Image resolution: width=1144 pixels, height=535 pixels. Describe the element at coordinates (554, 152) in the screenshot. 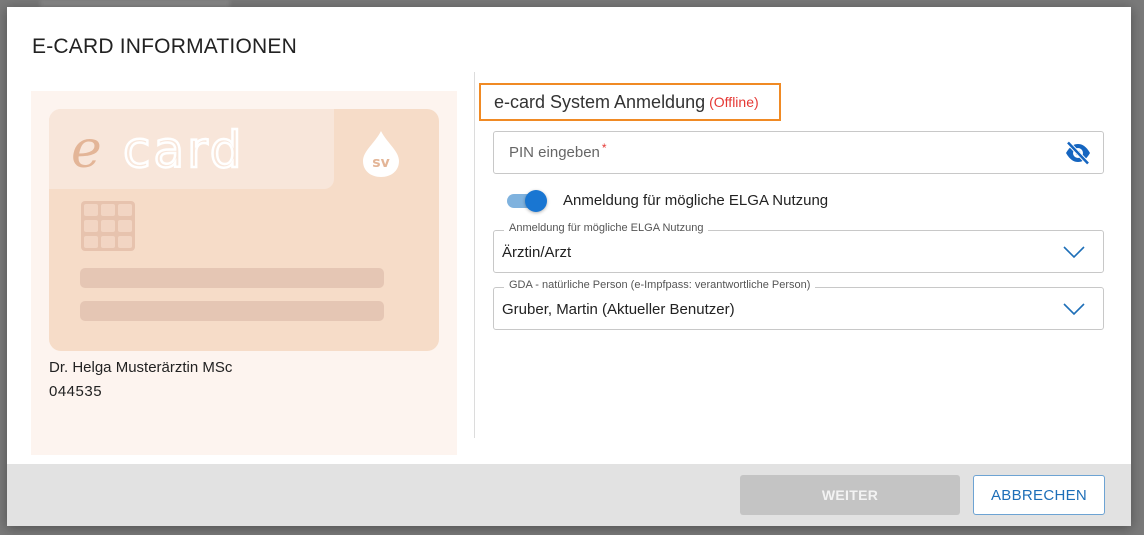

I see `pin-placeholder-text: PIN eingeben` at that location.